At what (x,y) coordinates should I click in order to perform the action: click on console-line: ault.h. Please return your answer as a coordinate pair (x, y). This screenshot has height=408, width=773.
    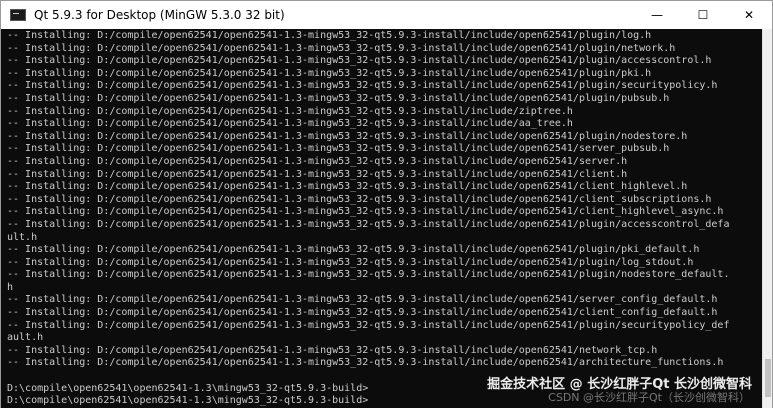
    Looking at the image, I should click on (25, 338).